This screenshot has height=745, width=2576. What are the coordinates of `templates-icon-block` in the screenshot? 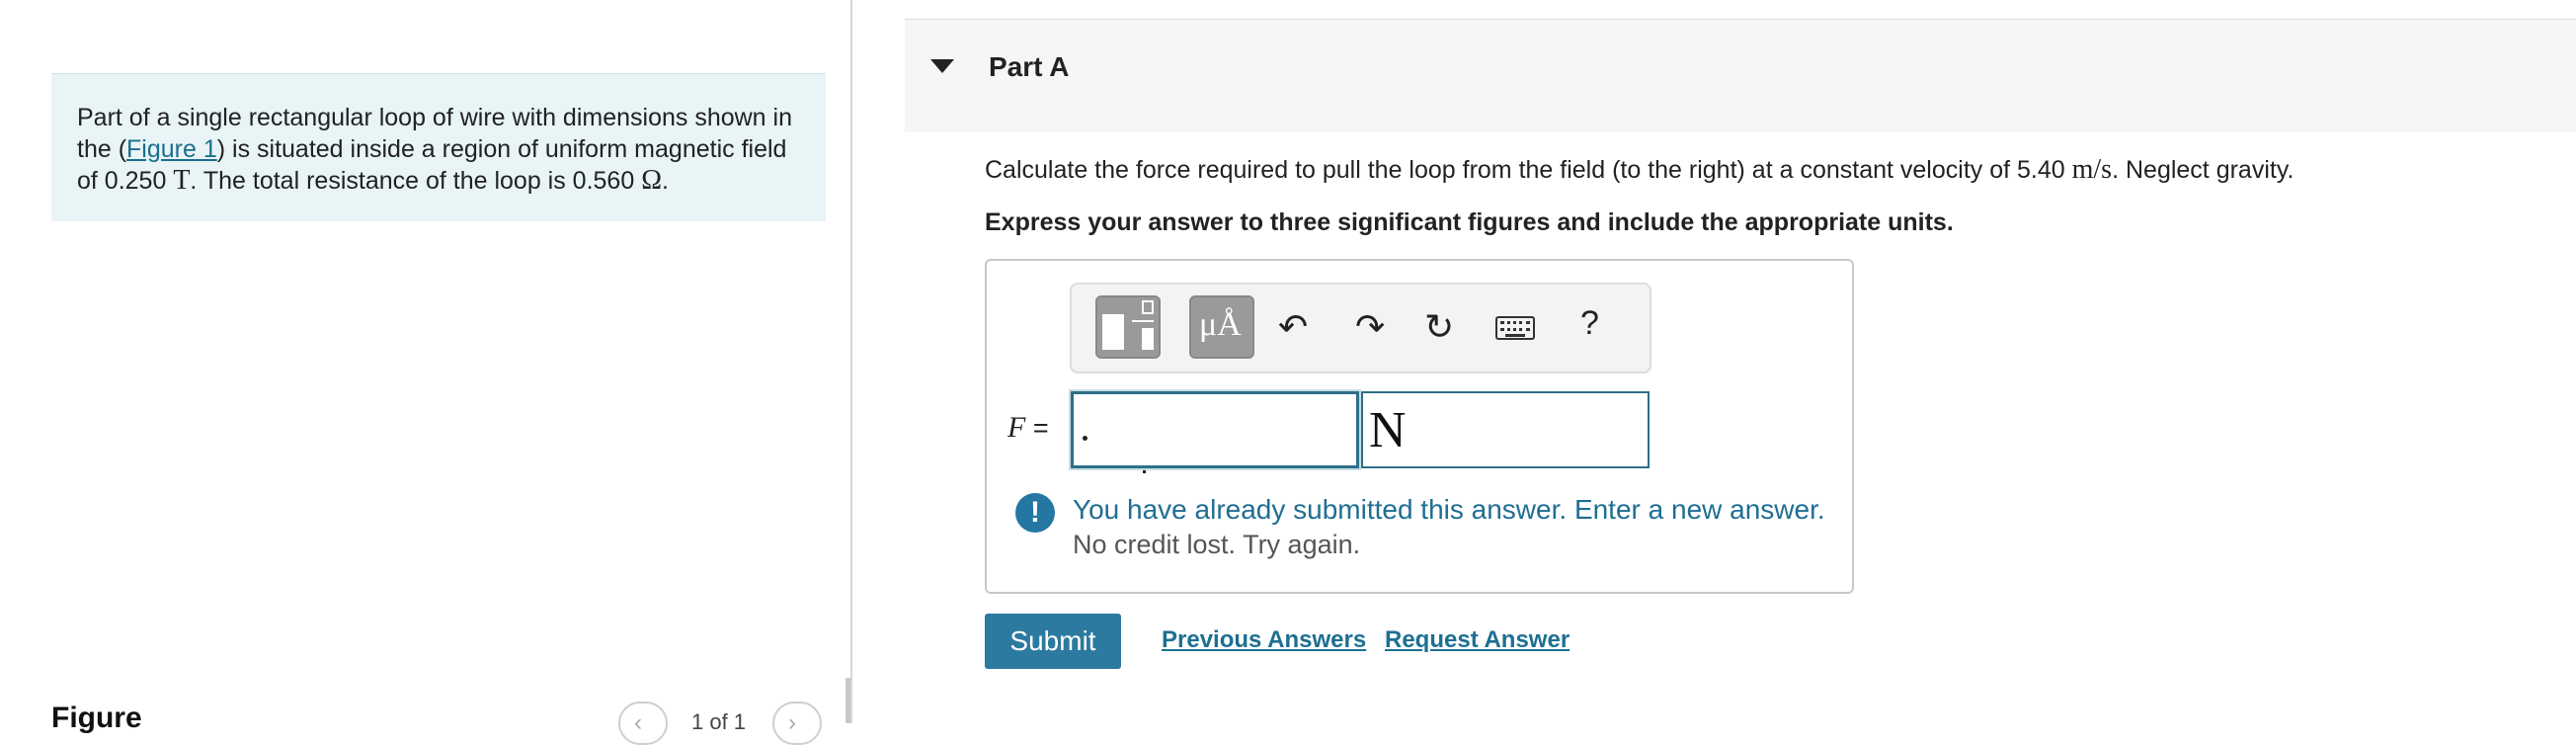 It's located at (1148, 339).